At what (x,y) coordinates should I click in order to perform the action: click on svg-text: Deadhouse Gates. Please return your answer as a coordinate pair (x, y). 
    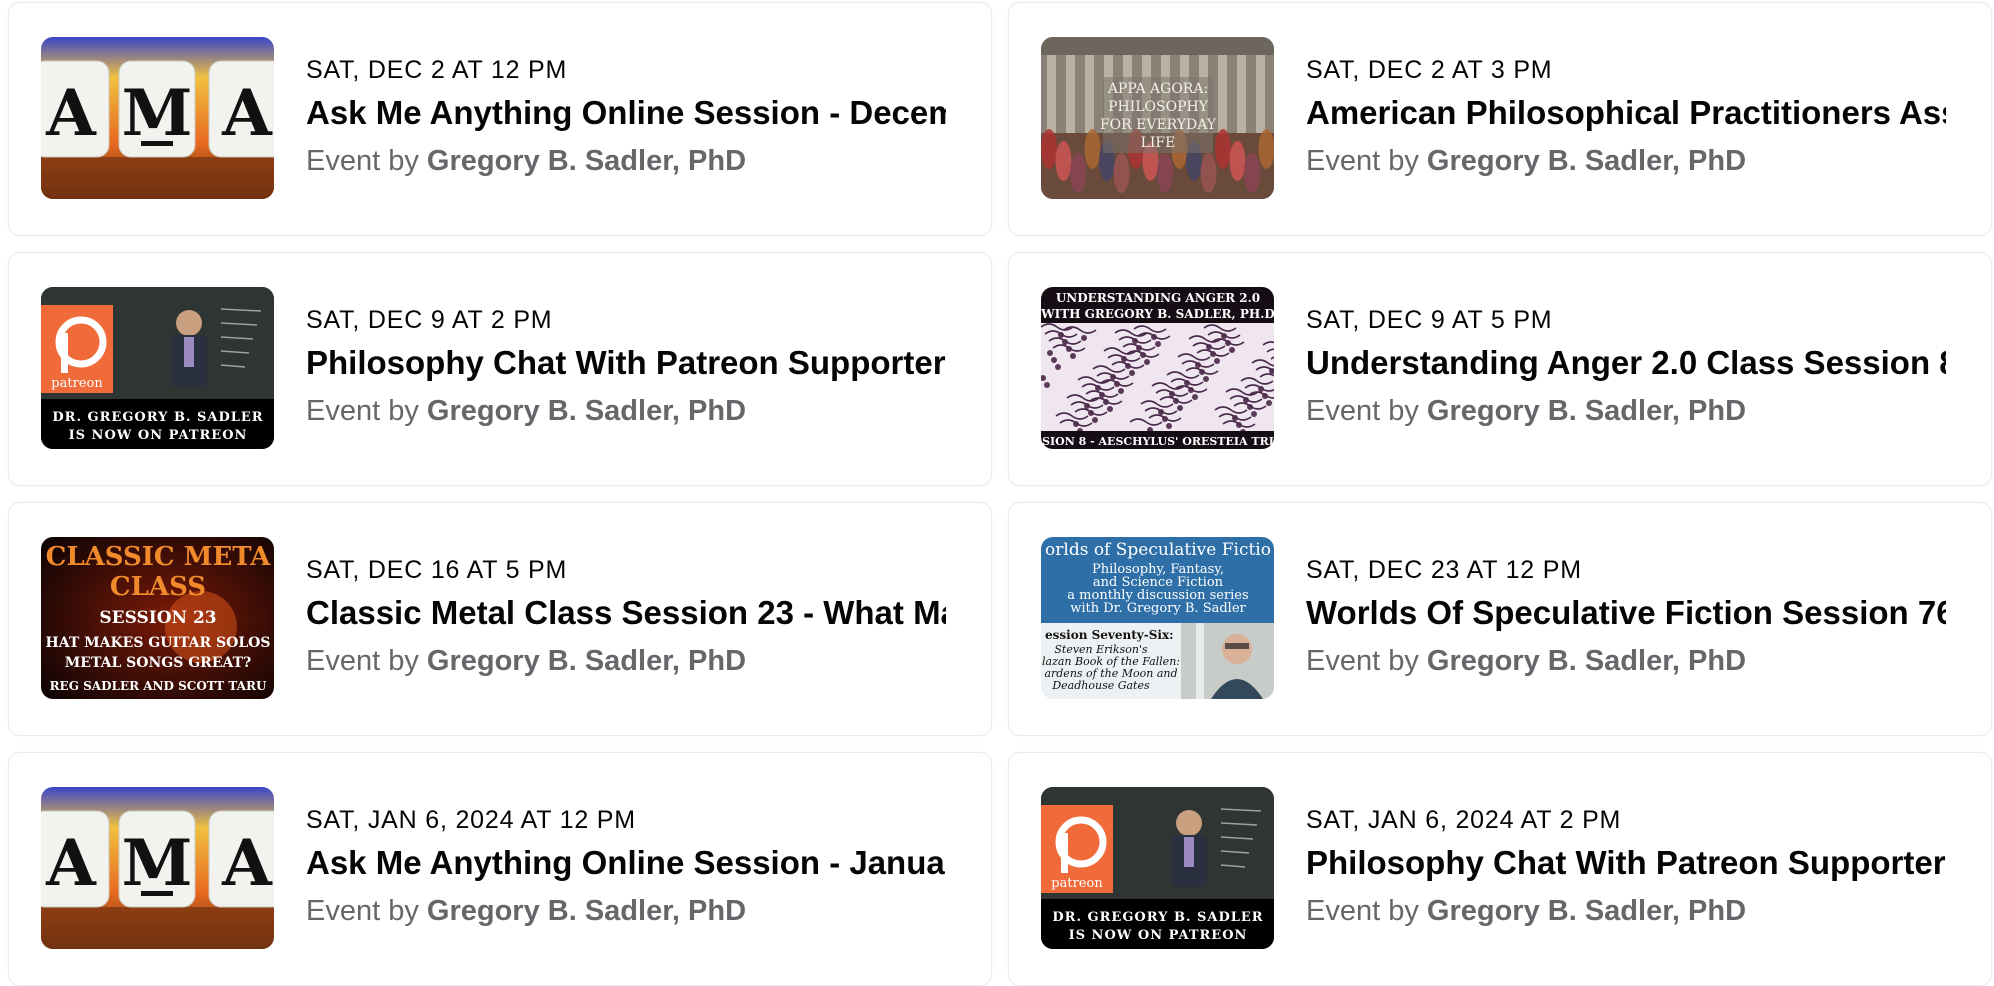
    Looking at the image, I should click on (1100, 685).